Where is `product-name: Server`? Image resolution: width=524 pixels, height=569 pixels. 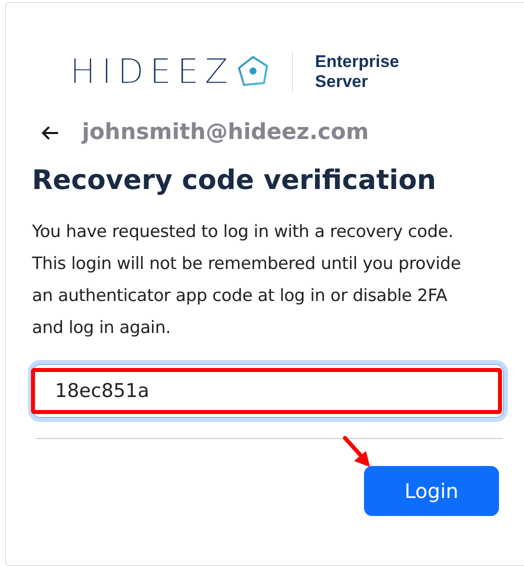 product-name: Server is located at coordinates (342, 82).